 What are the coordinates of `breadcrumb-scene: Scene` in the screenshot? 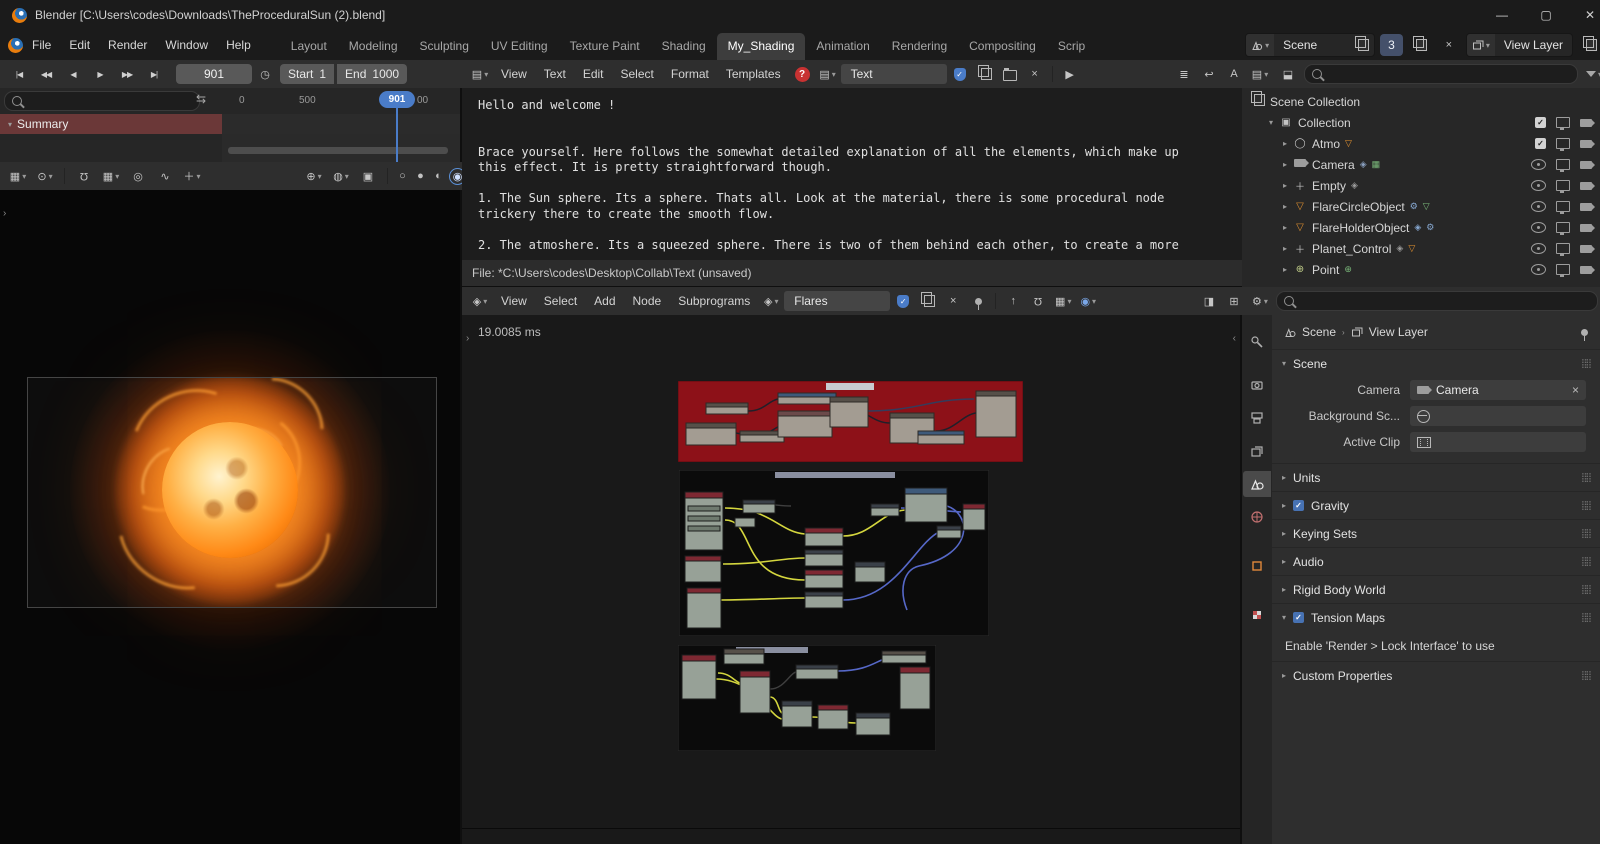 It's located at (1319, 332).